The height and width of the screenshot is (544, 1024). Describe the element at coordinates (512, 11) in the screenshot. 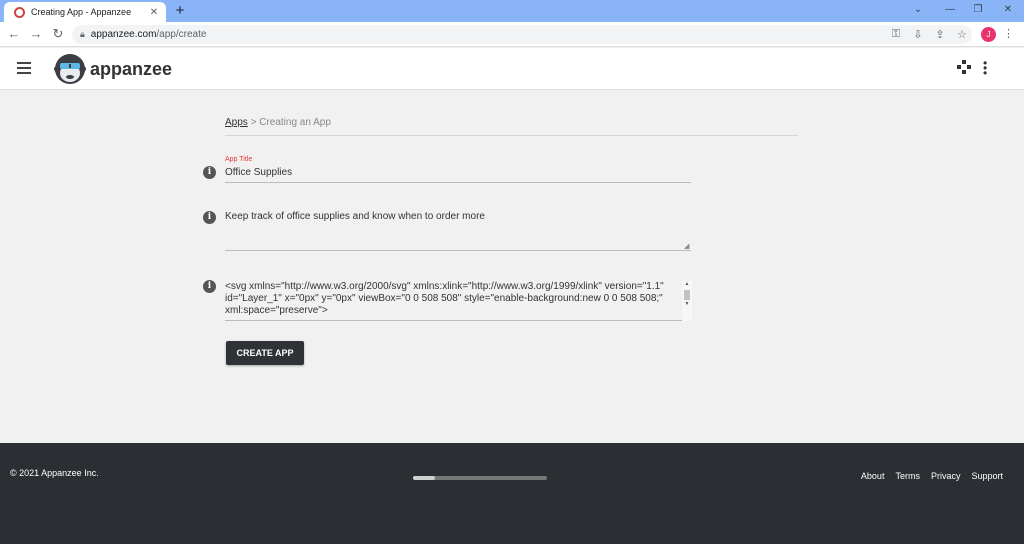

I see `browser-tab-strip: Creating App - Appanzee ✕ + ⌄ — ❐ ✕` at that location.